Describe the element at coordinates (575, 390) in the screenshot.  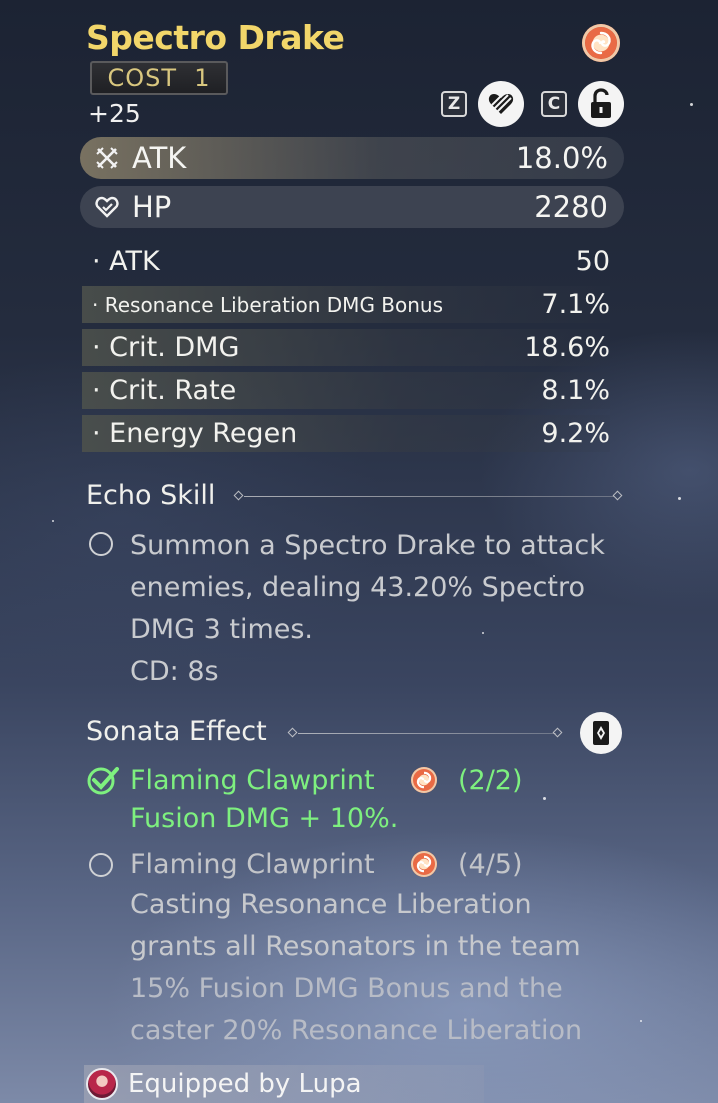
I see `sub-stat-value: 8.1%` at that location.